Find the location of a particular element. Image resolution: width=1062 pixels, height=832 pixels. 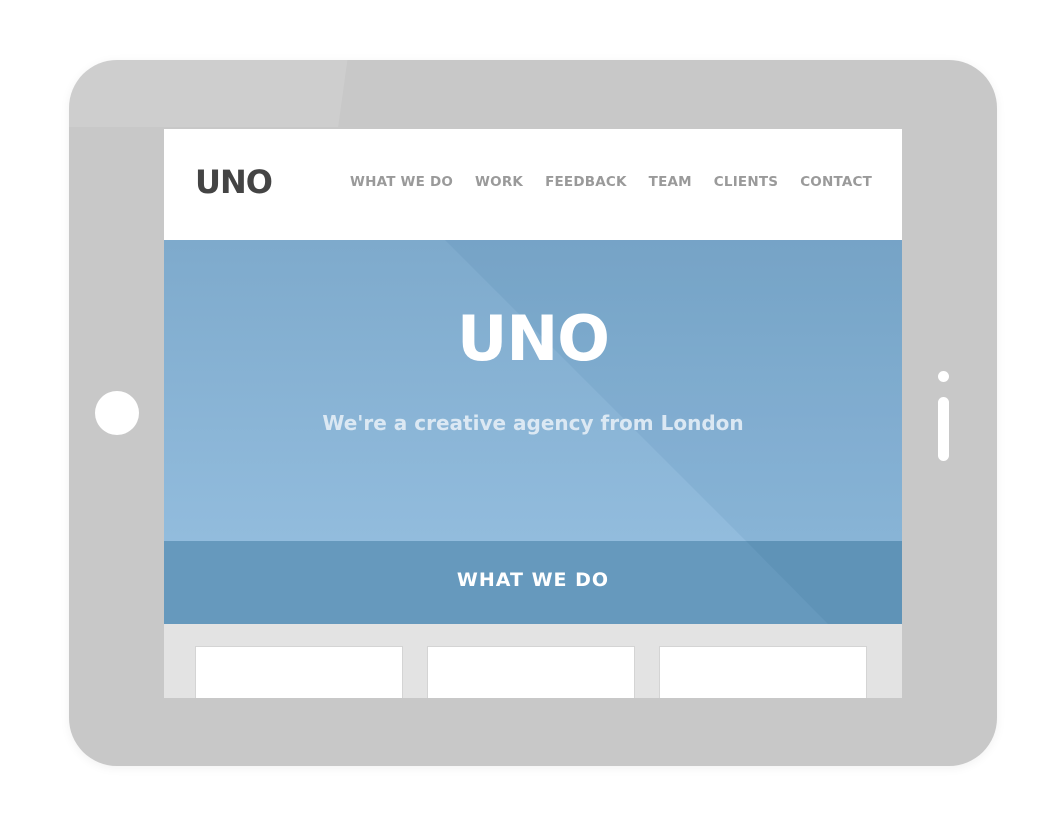

cards-area is located at coordinates (533, 661).